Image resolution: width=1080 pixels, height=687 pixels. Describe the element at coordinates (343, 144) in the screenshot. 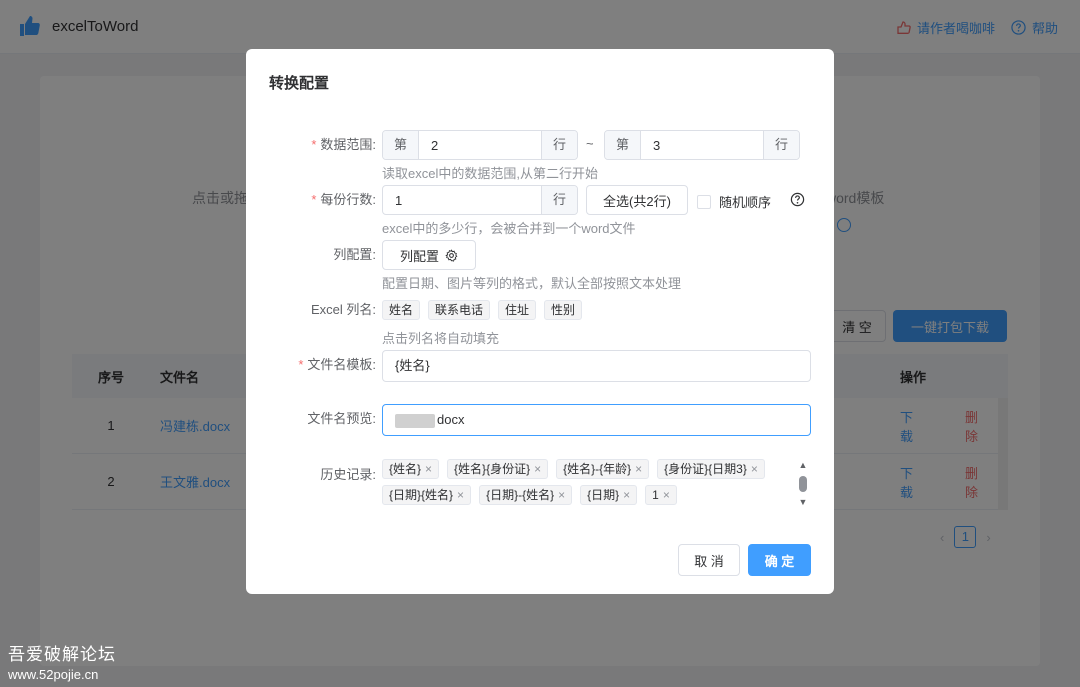

I see `data-range-label: * 数据范围:` at that location.